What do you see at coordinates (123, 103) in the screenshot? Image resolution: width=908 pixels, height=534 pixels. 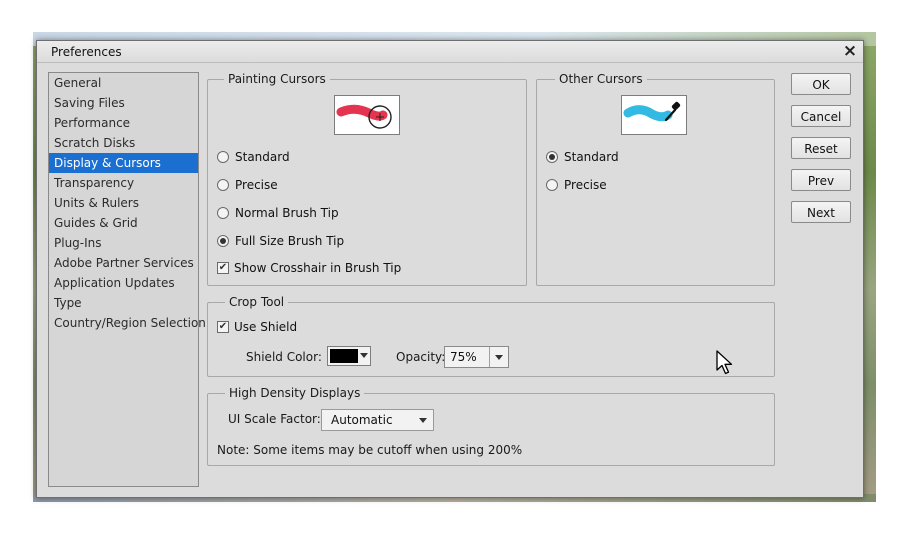 I see `sidebar-item-saving-files: Saving Files` at bounding box center [123, 103].